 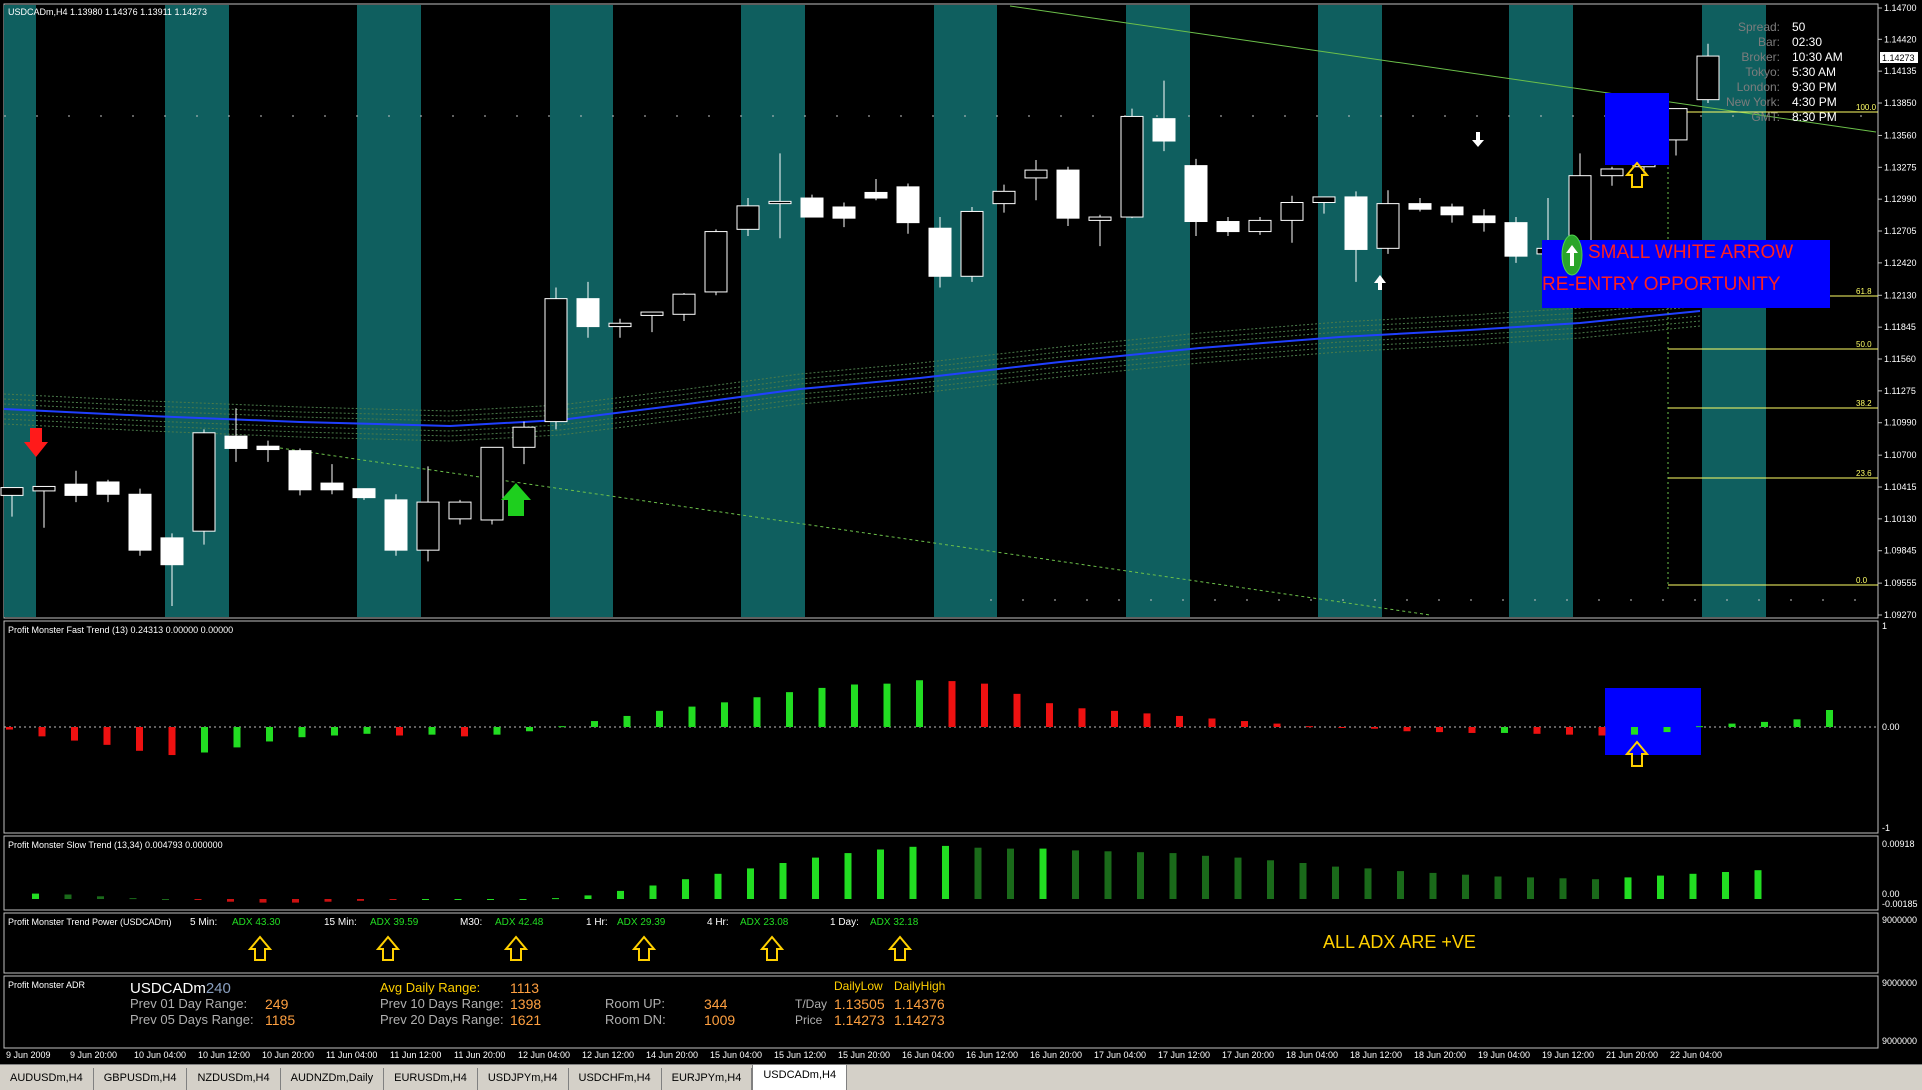 What do you see at coordinates (351, 1055) in the screenshot?
I see `time-tick: 11 Jun 04:00` at bounding box center [351, 1055].